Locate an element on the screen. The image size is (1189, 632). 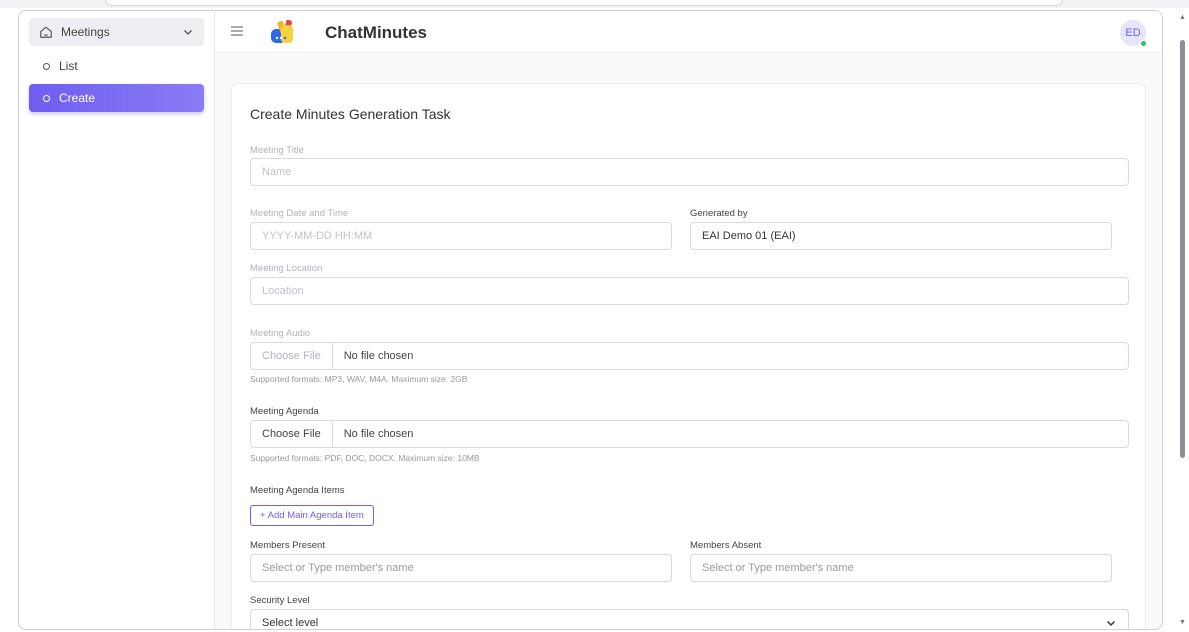
home-icon is located at coordinates (46, 32).